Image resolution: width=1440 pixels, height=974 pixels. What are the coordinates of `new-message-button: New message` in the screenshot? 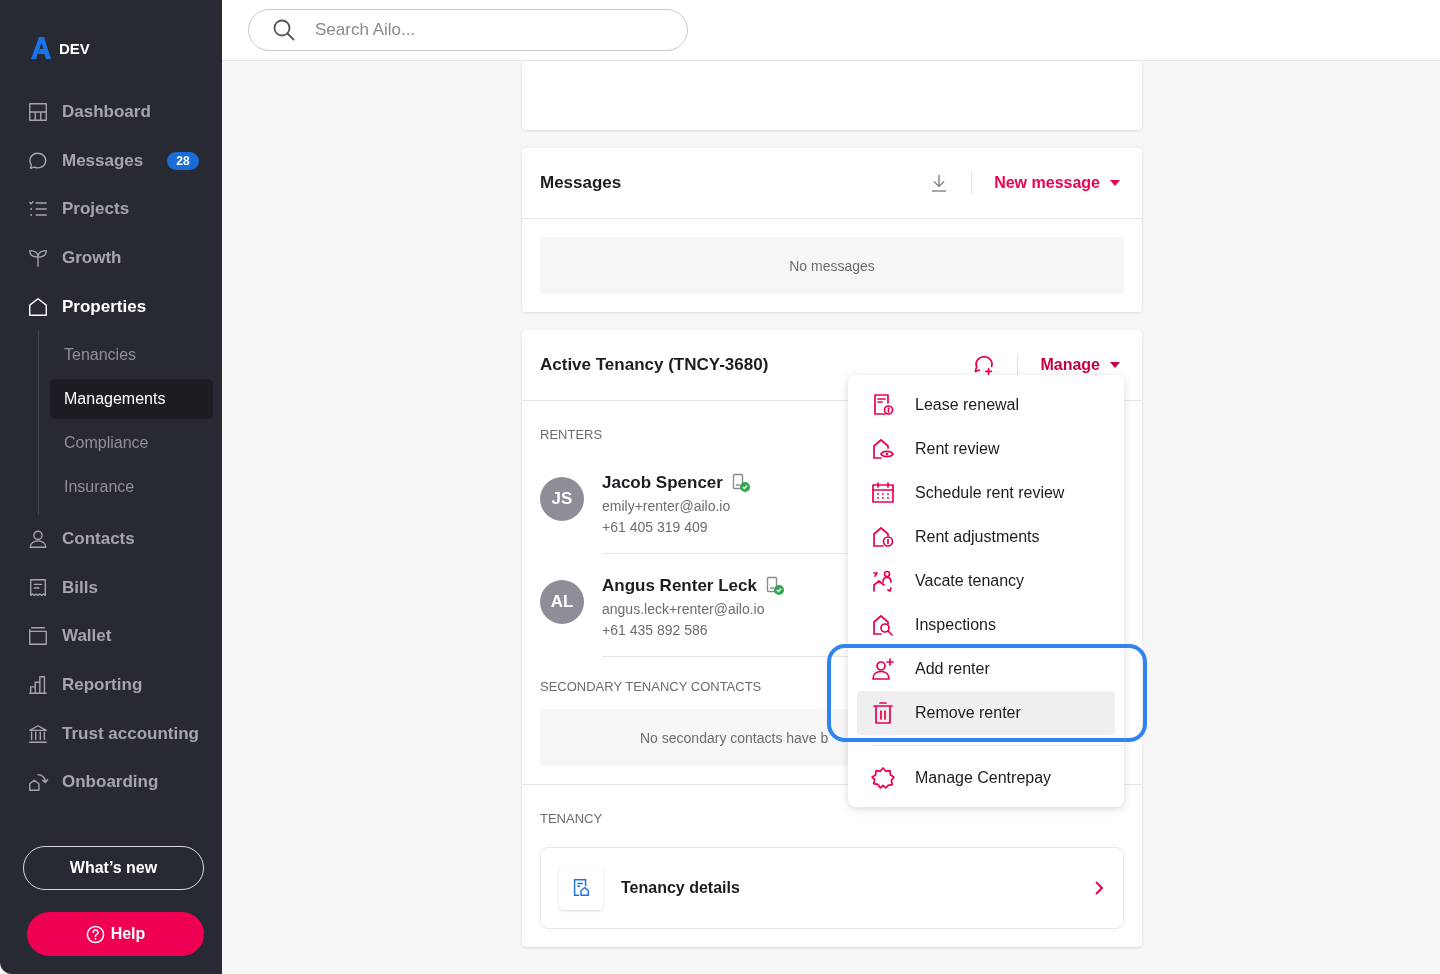 It's located at (1057, 183).